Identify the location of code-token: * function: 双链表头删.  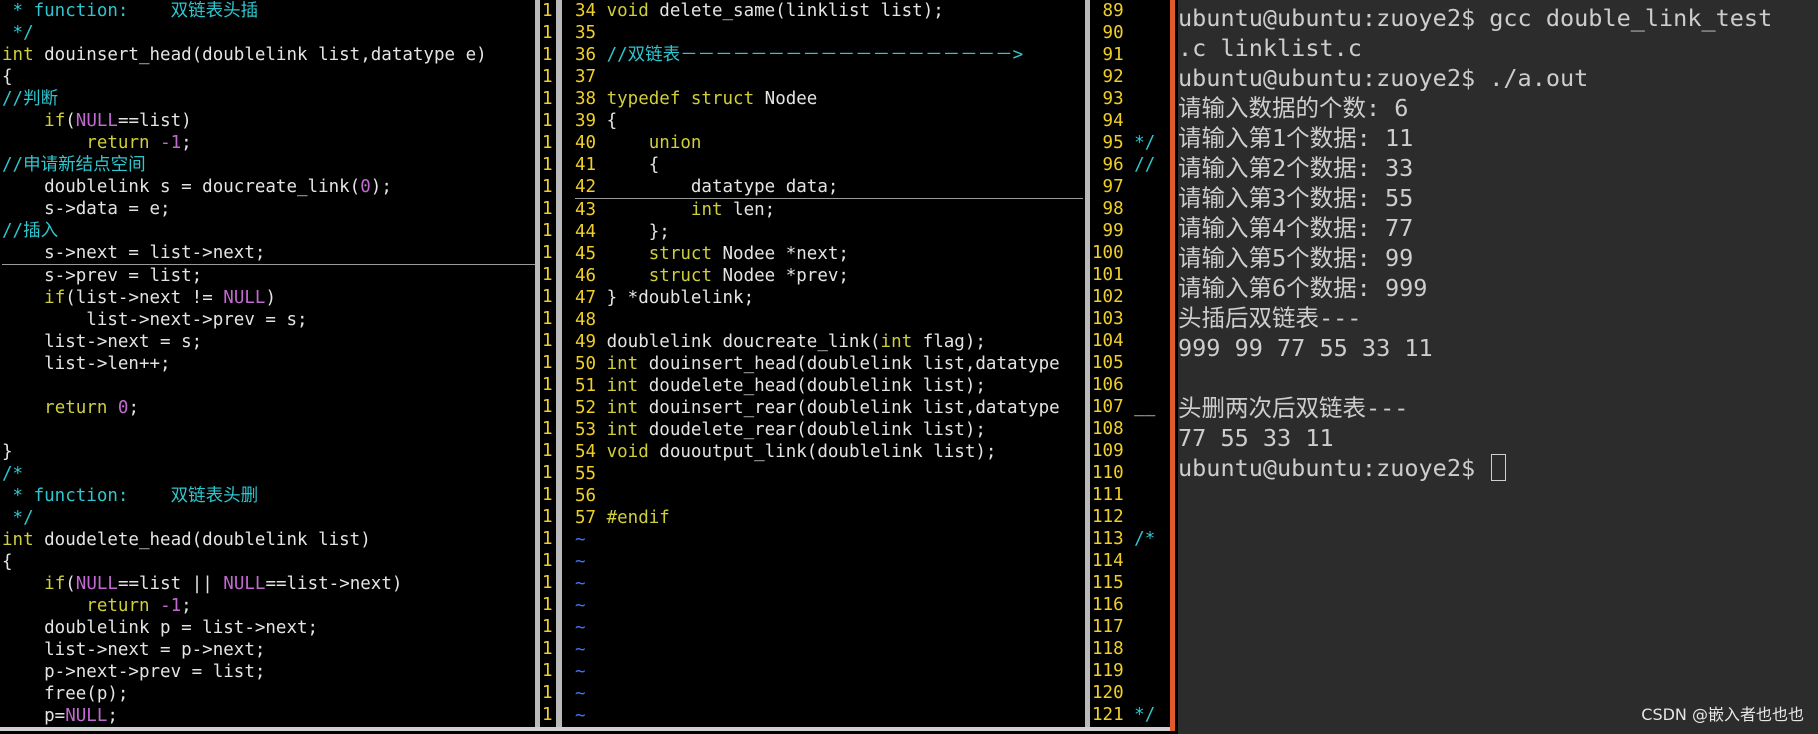
(130, 496).